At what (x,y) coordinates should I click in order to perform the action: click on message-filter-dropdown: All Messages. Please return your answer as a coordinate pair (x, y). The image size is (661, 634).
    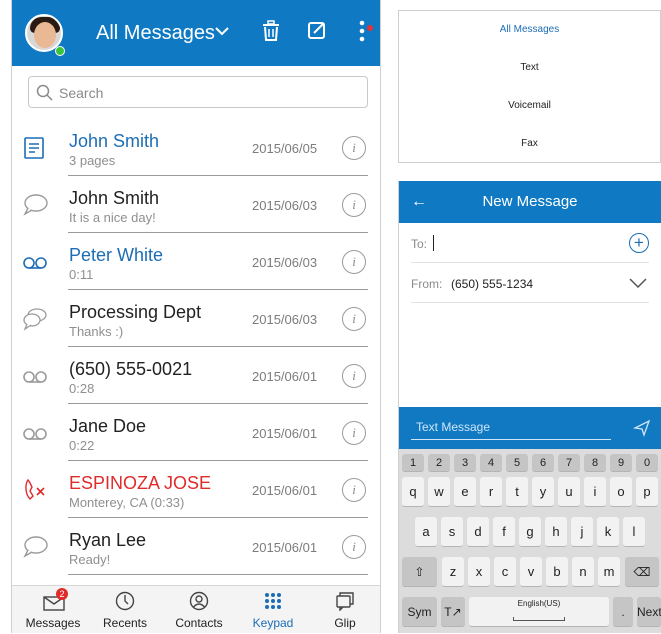
    Looking at the image, I should click on (155, 33).